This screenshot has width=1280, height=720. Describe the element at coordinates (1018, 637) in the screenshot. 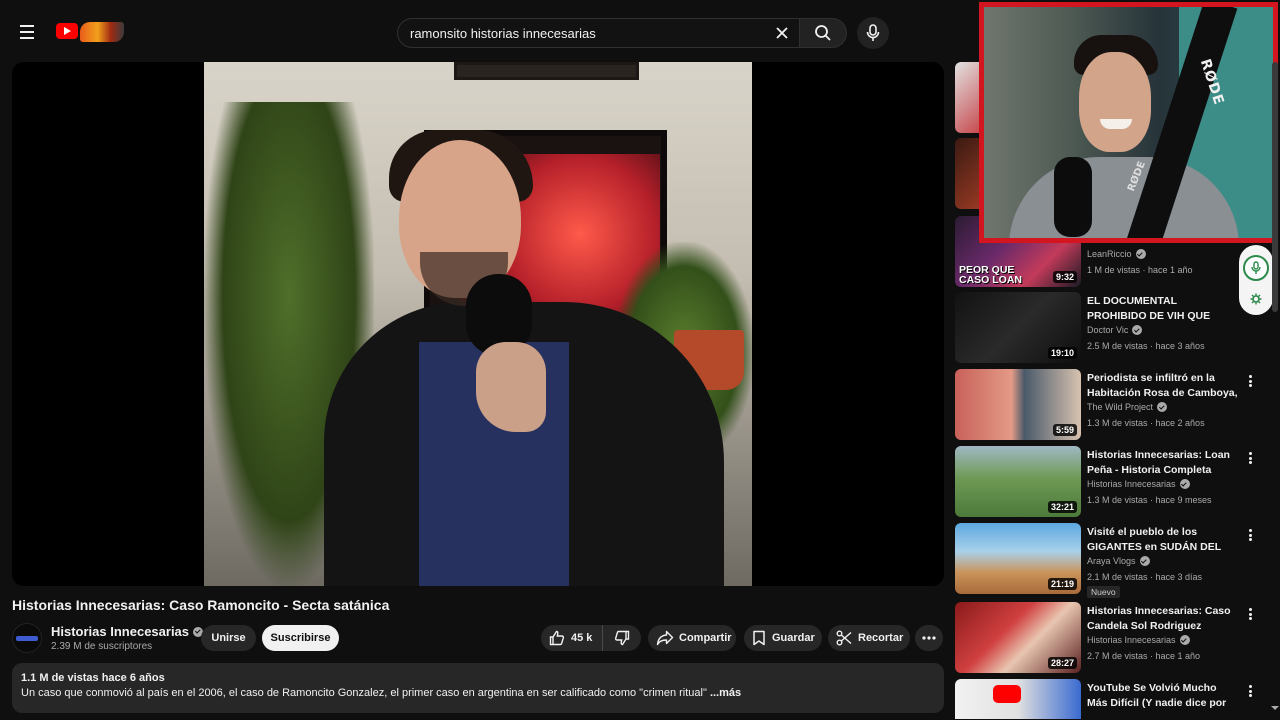

I see `video-thumbnail: 28:27` at that location.